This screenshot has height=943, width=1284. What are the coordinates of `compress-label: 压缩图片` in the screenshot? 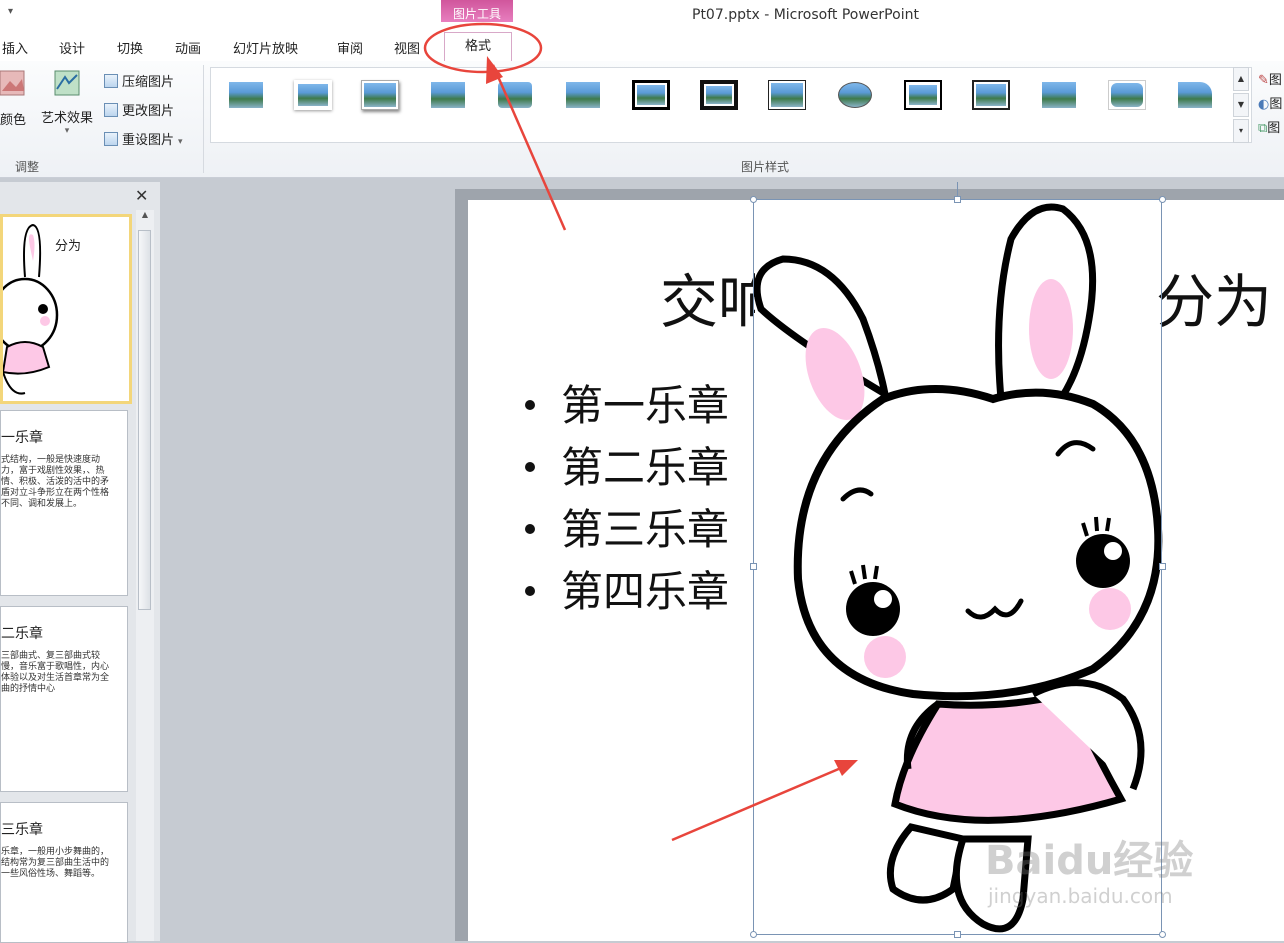 It's located at (148, 82).